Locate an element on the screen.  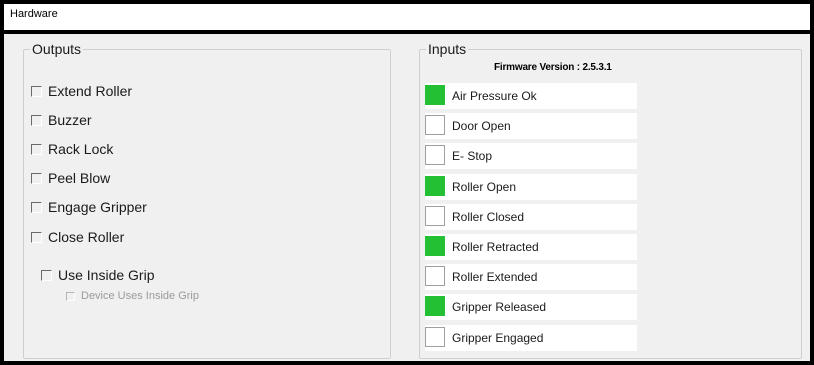
input-label: Roller Open is located at coordinates (484, 187).